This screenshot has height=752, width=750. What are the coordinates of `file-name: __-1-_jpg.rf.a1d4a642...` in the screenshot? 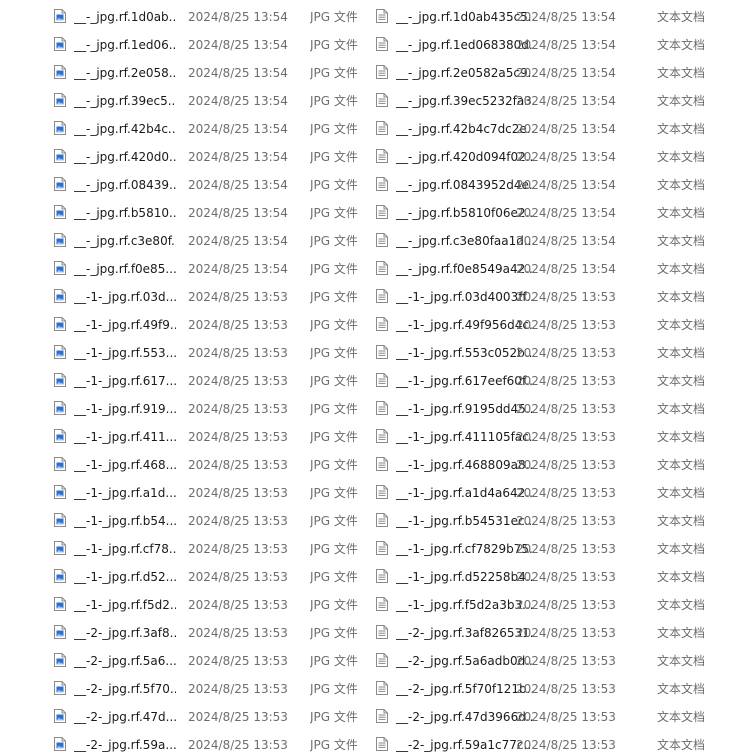 It's located at (465, 493).